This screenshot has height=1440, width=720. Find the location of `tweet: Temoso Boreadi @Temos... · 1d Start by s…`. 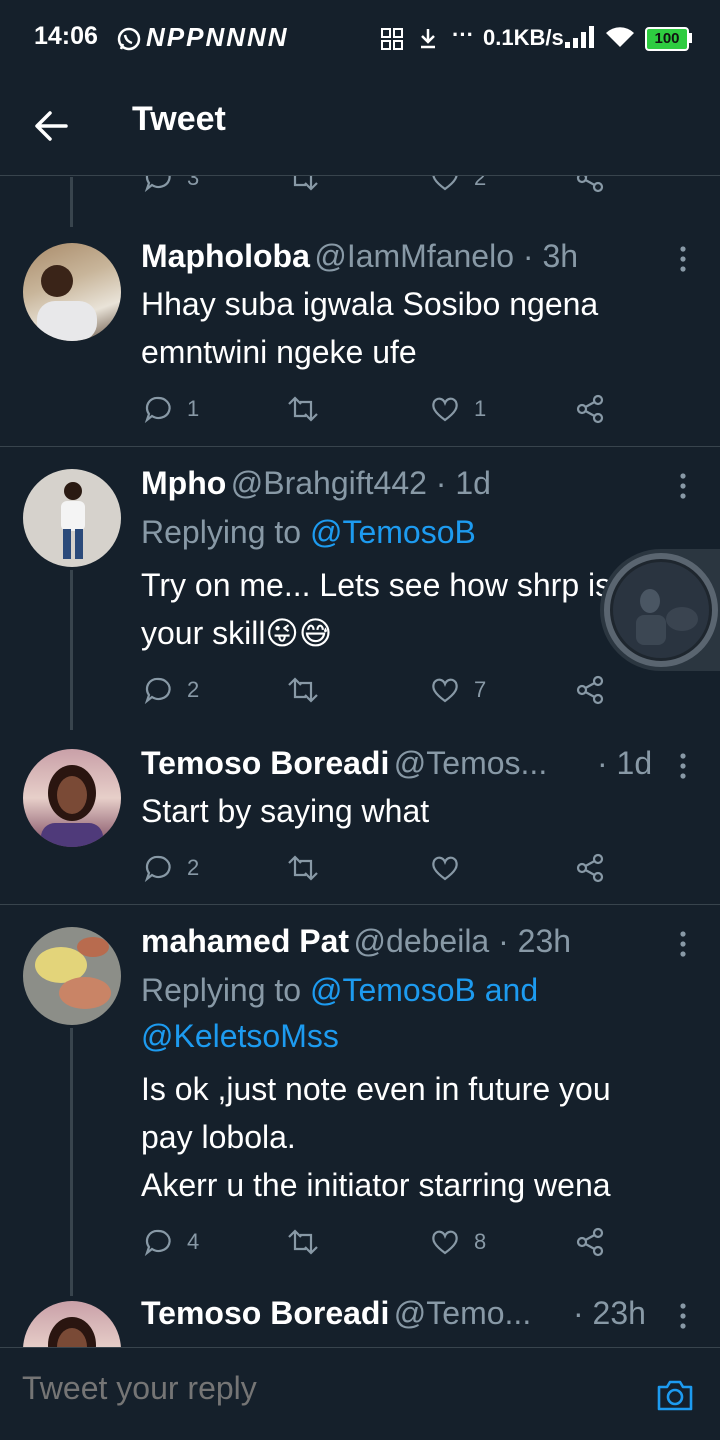

tweet: Temoso Boreadi @Temos... · 1d Start by s… is located at coordinates (360, 815).